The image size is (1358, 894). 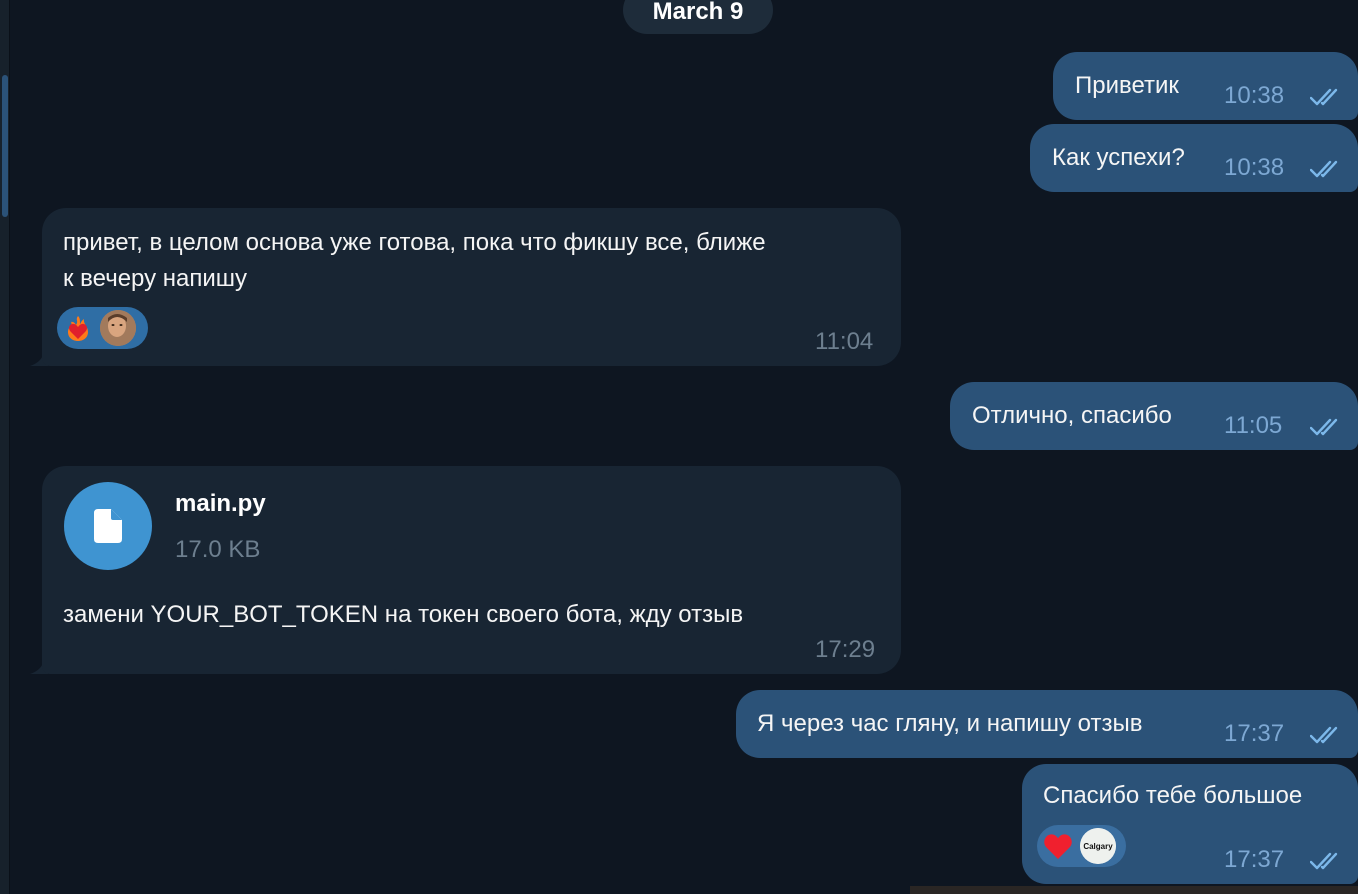 What do you see at coordinates (1058, 846) in the screenshot?
I see `red-heart-icon` at bounding box center [1058, 846].